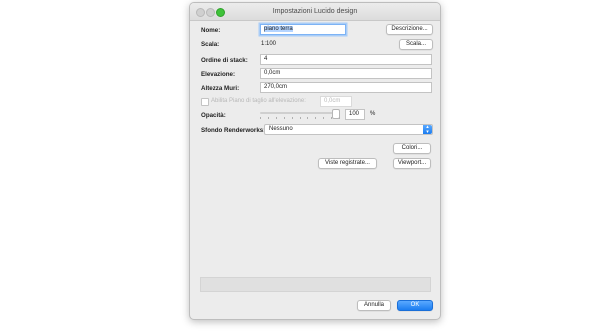 This screenshot has height=332, width=603. I want to click on cut-plane-label: Abilita Piano di taglio all'elevazione:, so click(258, 101).